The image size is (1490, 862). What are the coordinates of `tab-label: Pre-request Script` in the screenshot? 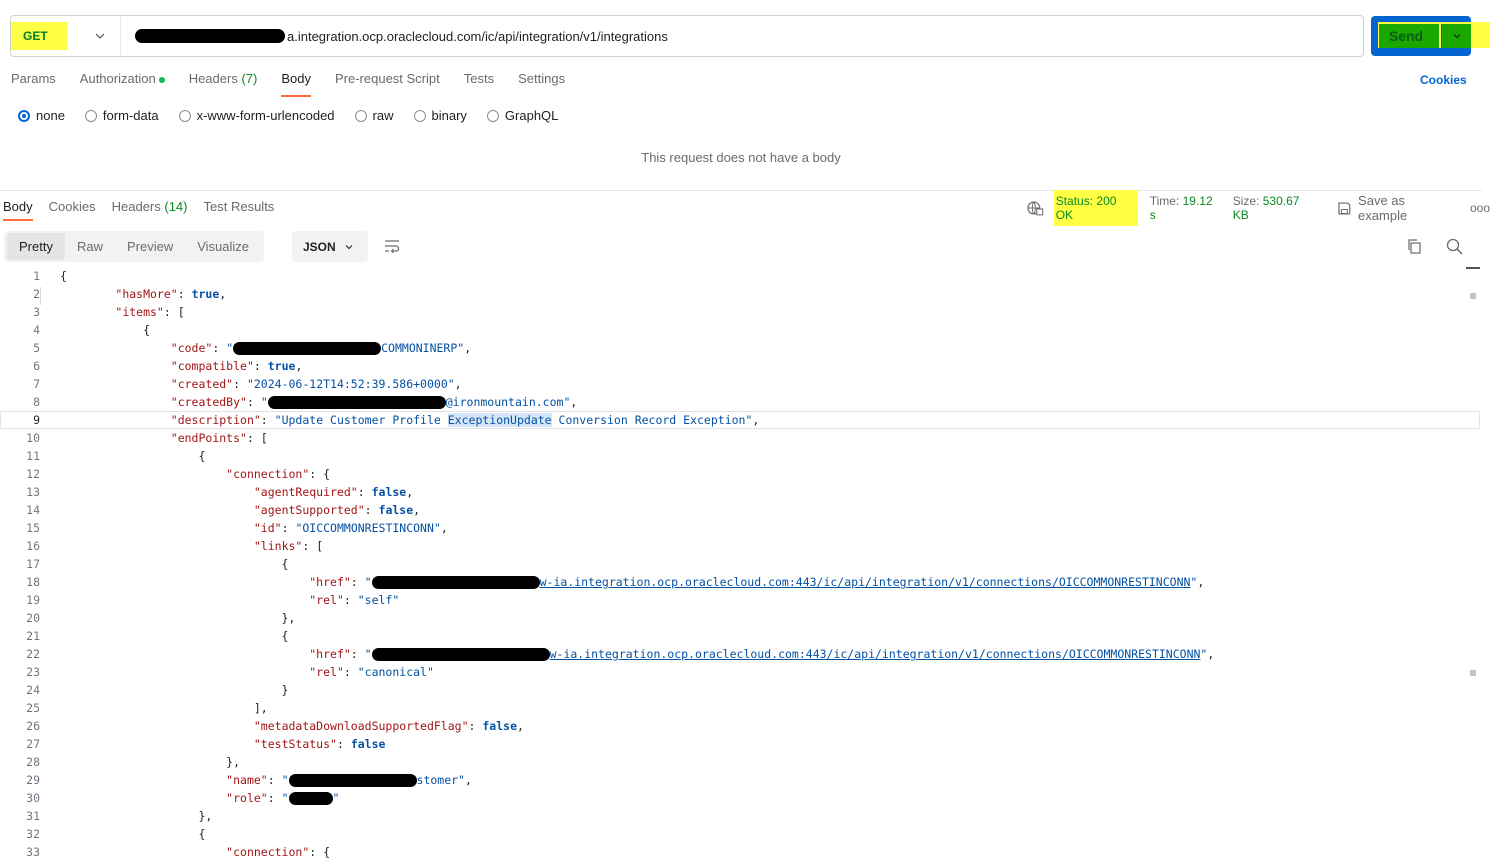 It's located at (387, 78).